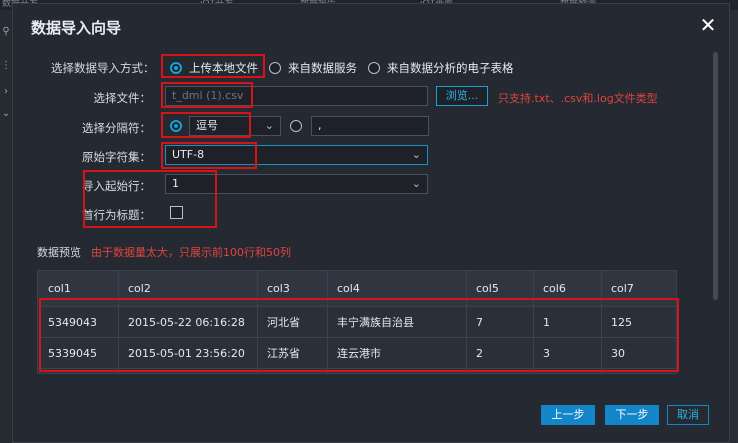  What do you see at coordinates (296, 126) in the screenshot?
I see `radio-delimiter-custom` at bounding box center [296, 126].